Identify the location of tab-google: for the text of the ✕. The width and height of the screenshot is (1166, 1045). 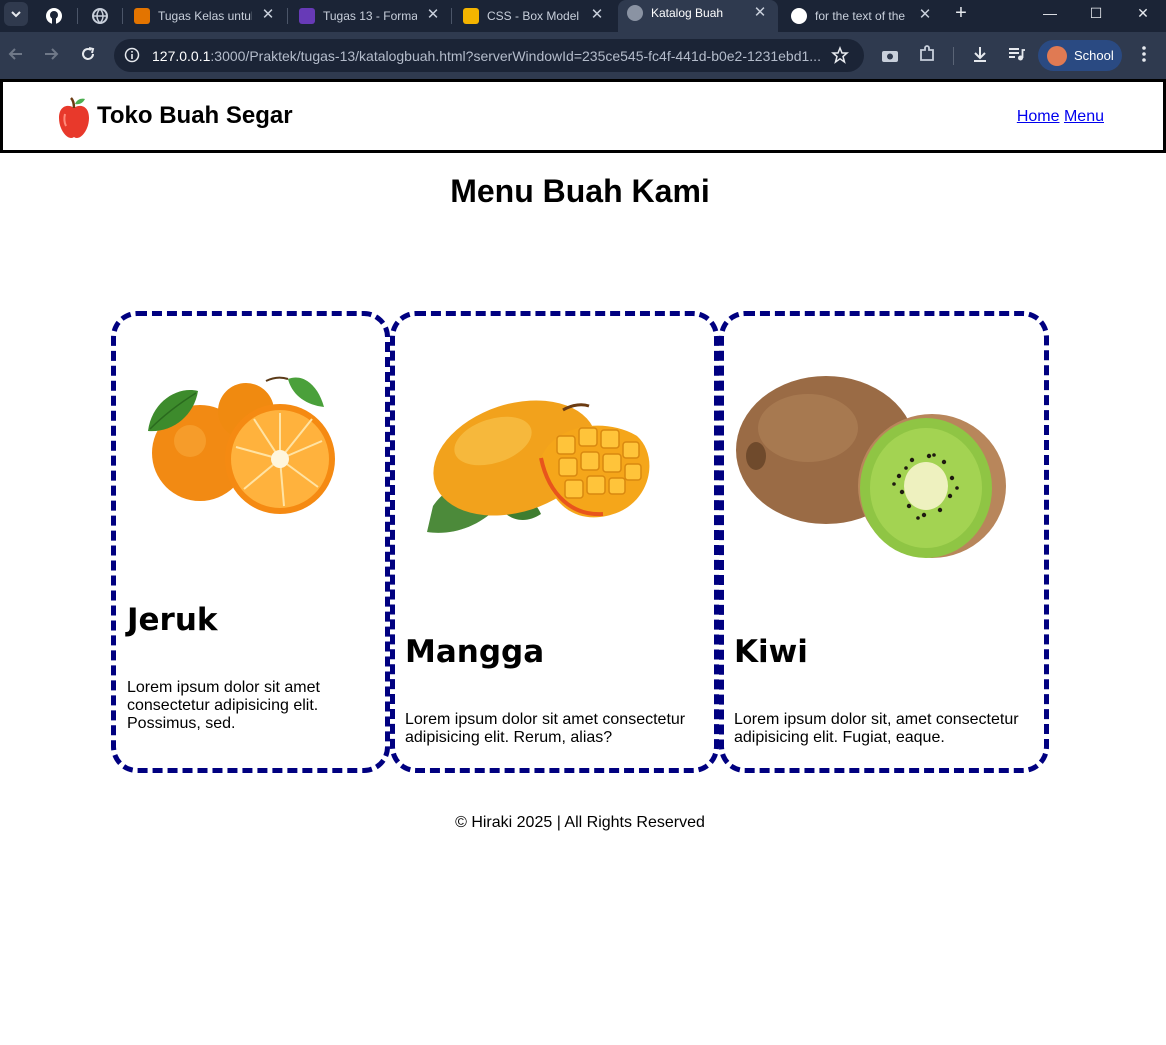
(866, 18).